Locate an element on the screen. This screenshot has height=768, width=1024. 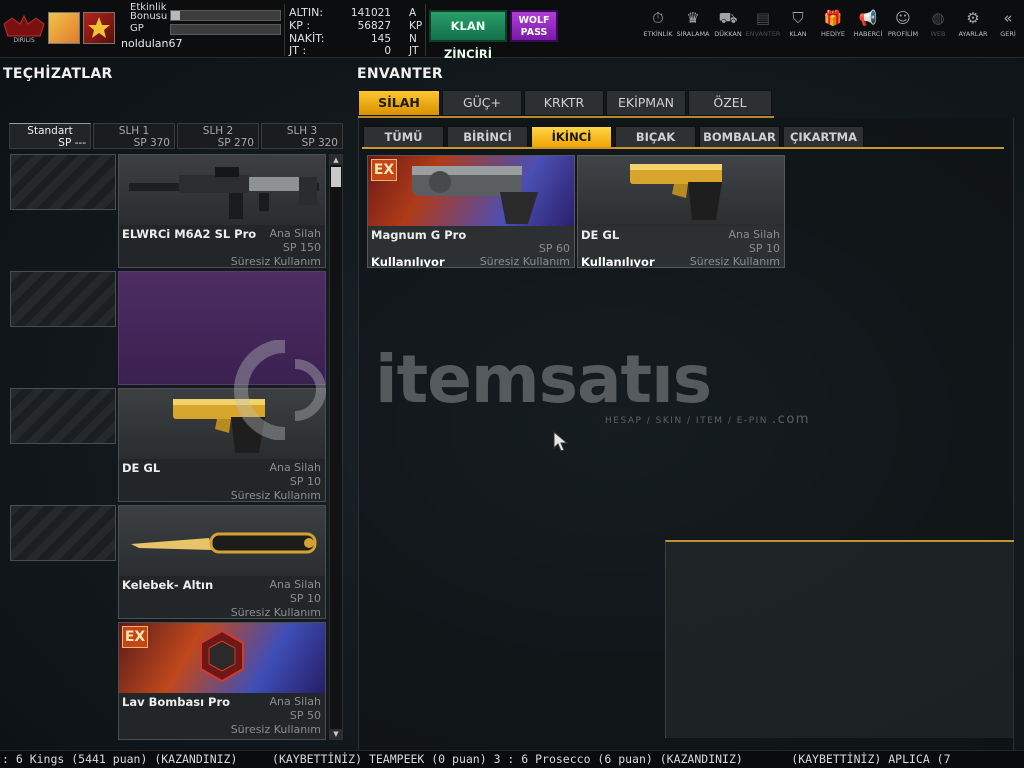
inventory-icon: ▤ is located at coordinates (763, 18).